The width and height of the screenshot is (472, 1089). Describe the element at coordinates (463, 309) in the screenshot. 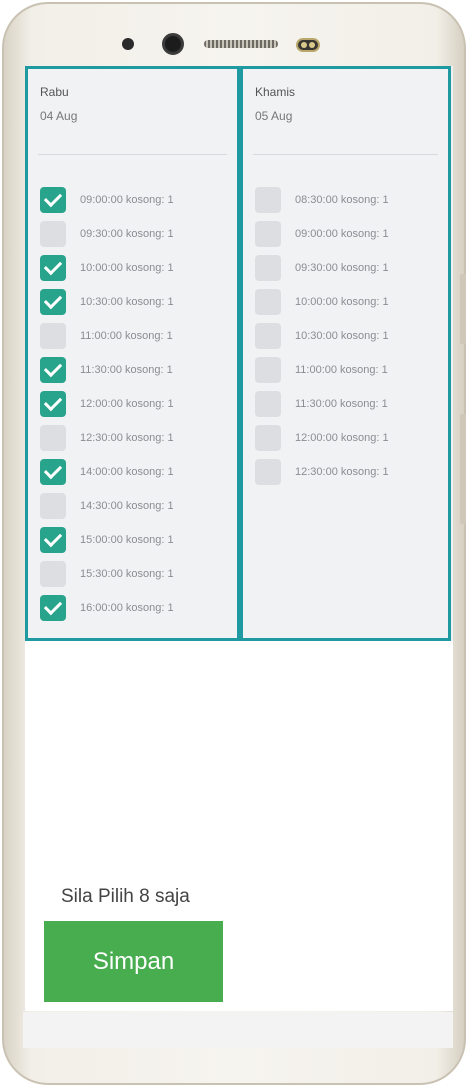

I see `volume-button` at that location.